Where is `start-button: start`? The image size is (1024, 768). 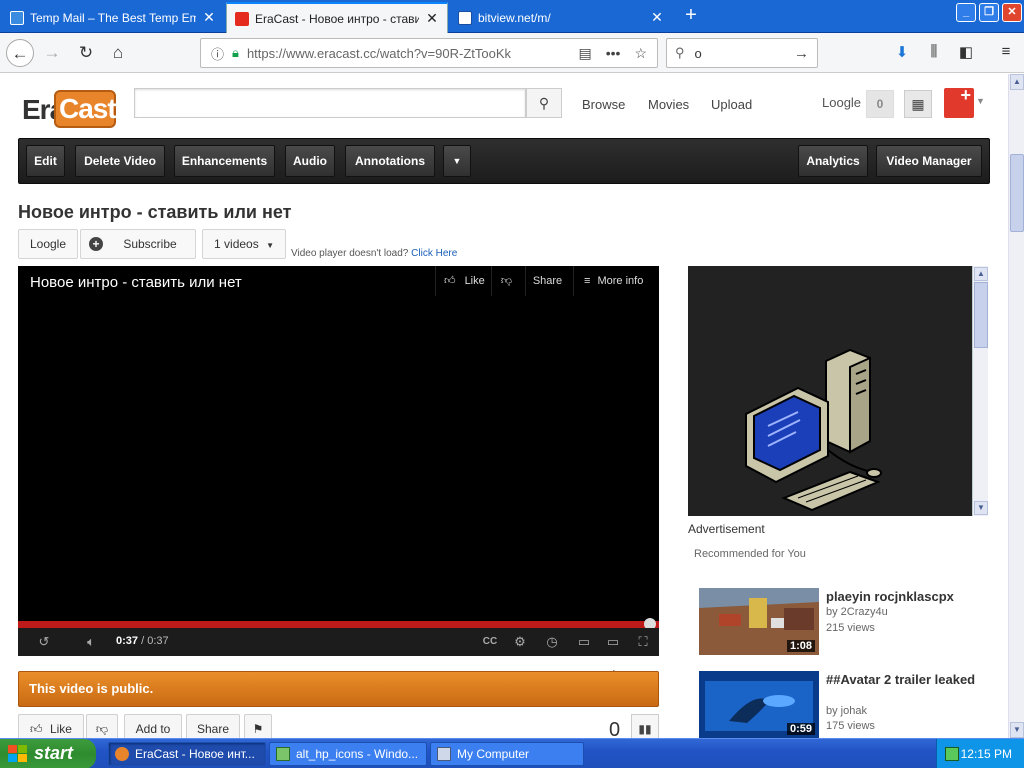 start-button: start is located at coordinates (48, 753).